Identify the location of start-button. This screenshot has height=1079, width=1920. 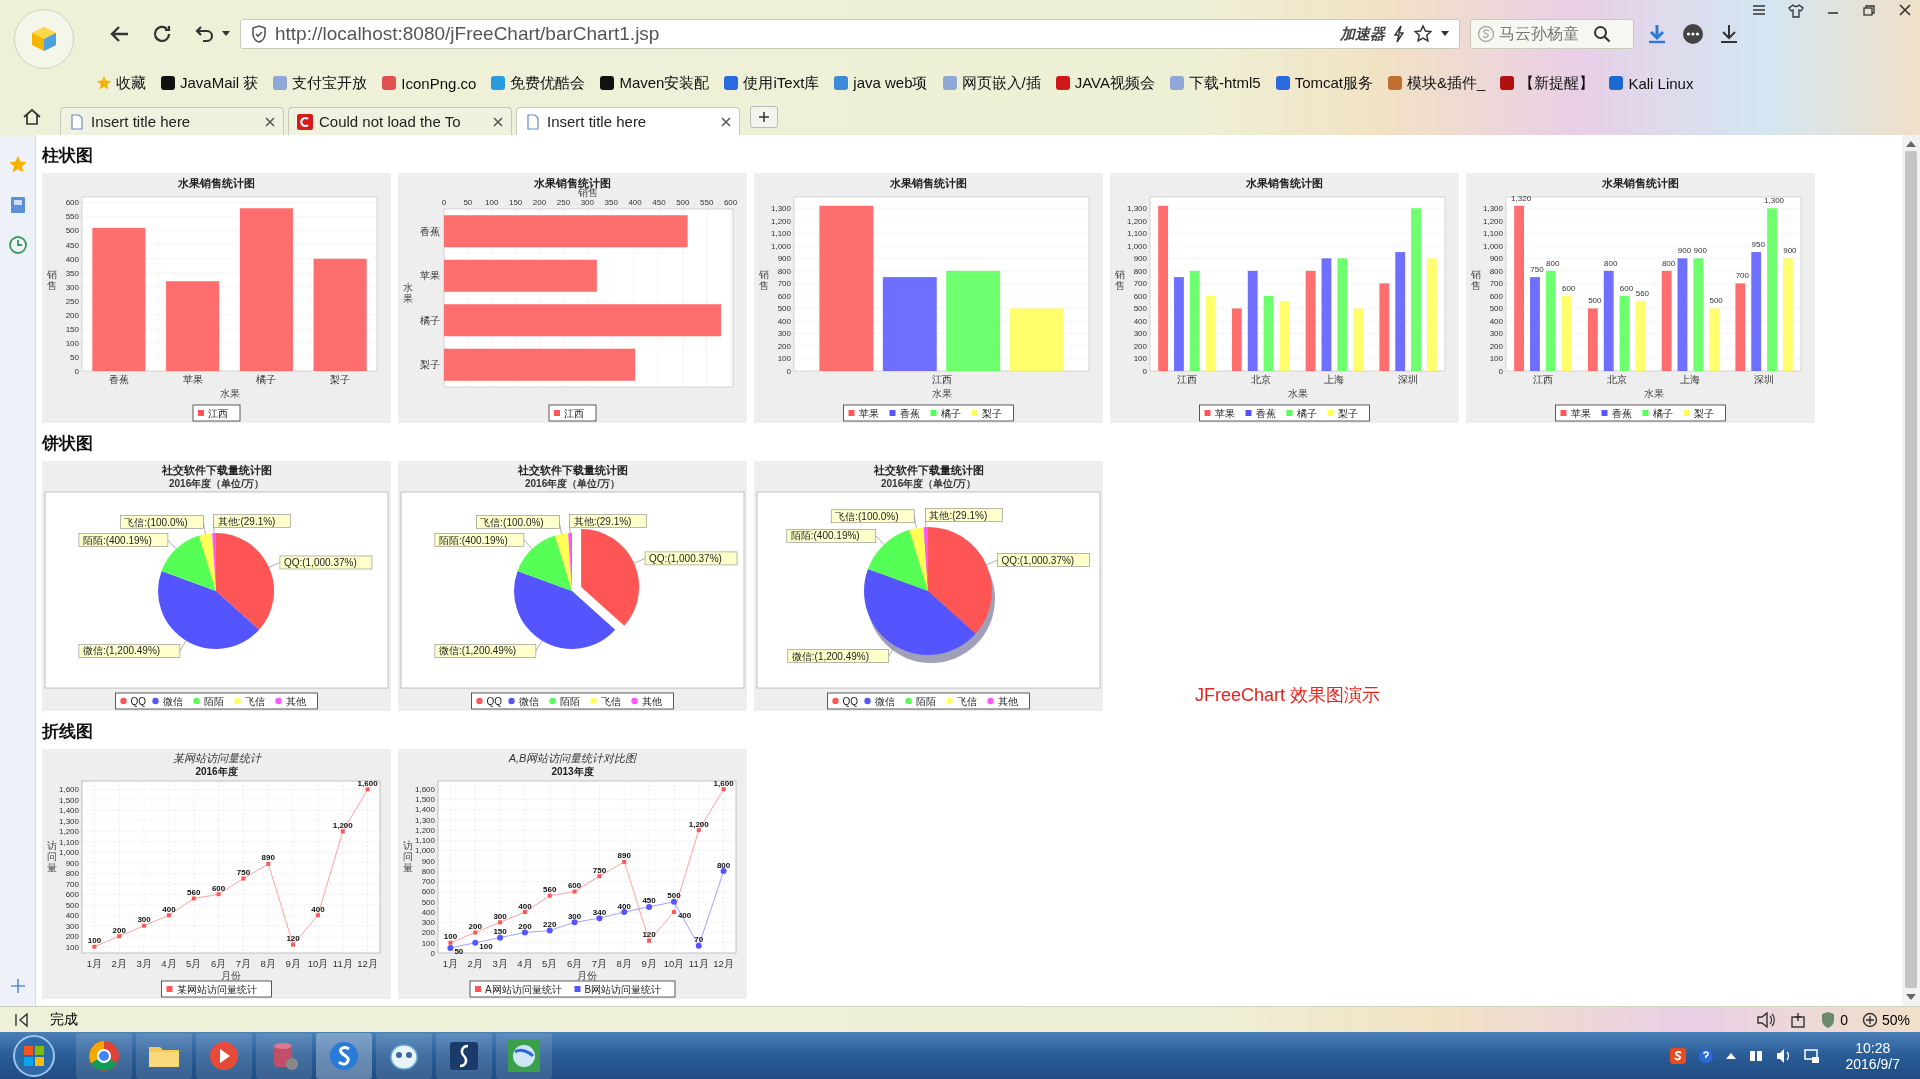
(34, 1055).